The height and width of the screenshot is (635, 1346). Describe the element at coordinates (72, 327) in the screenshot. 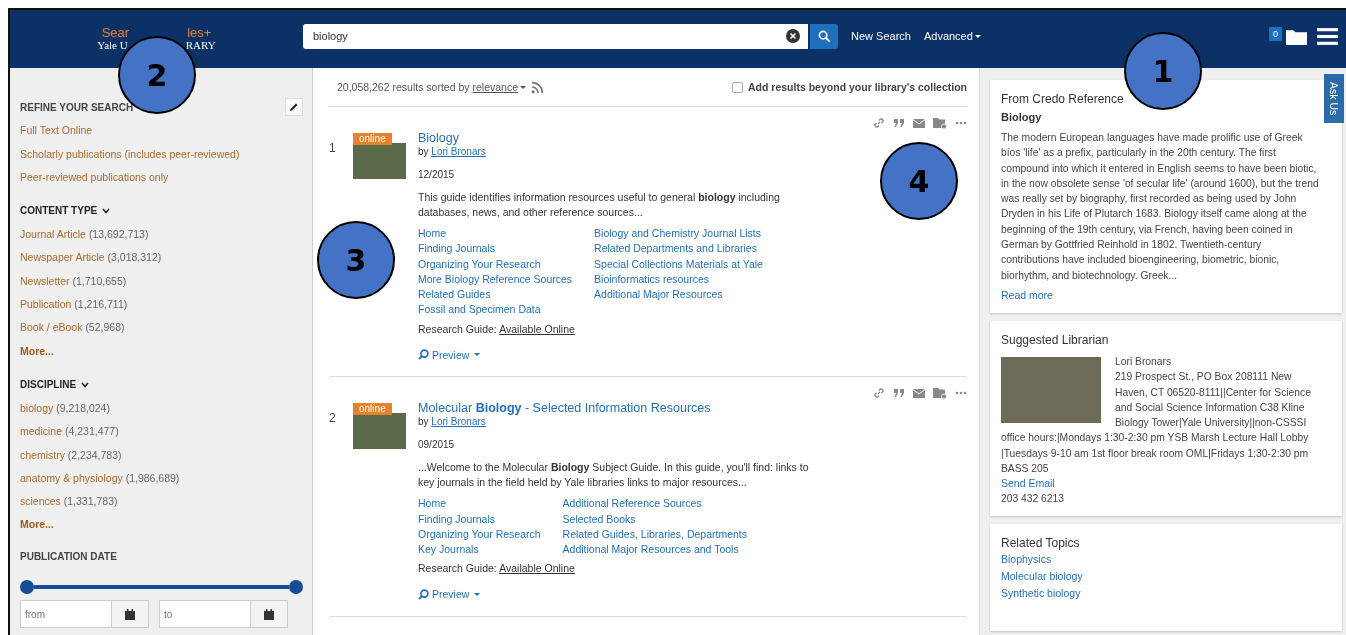

I see `facet-link: Book / eBook (52,968)` at that location.